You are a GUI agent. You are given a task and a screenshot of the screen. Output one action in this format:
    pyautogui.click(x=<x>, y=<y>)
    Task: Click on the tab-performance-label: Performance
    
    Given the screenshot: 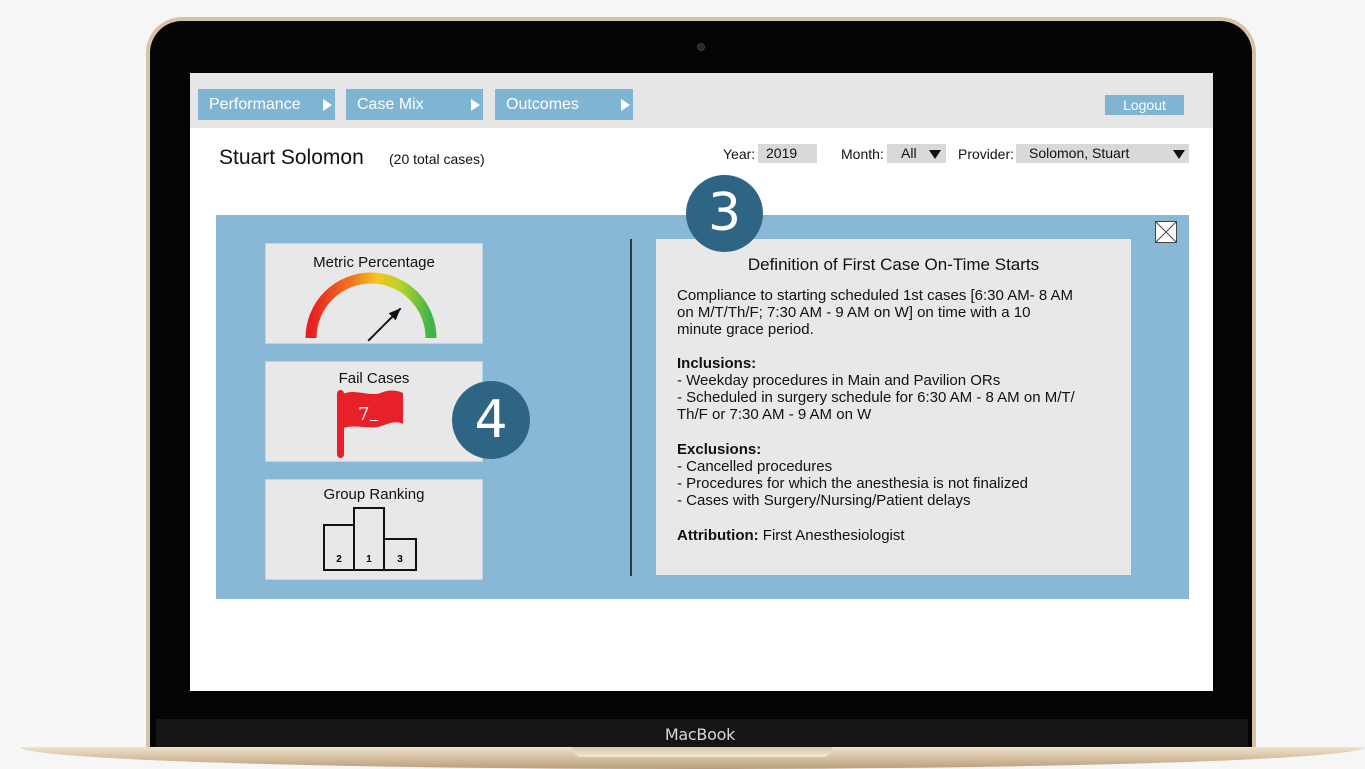 What is the action you would take?
    pyautogui.click(x=255, y=104)
    